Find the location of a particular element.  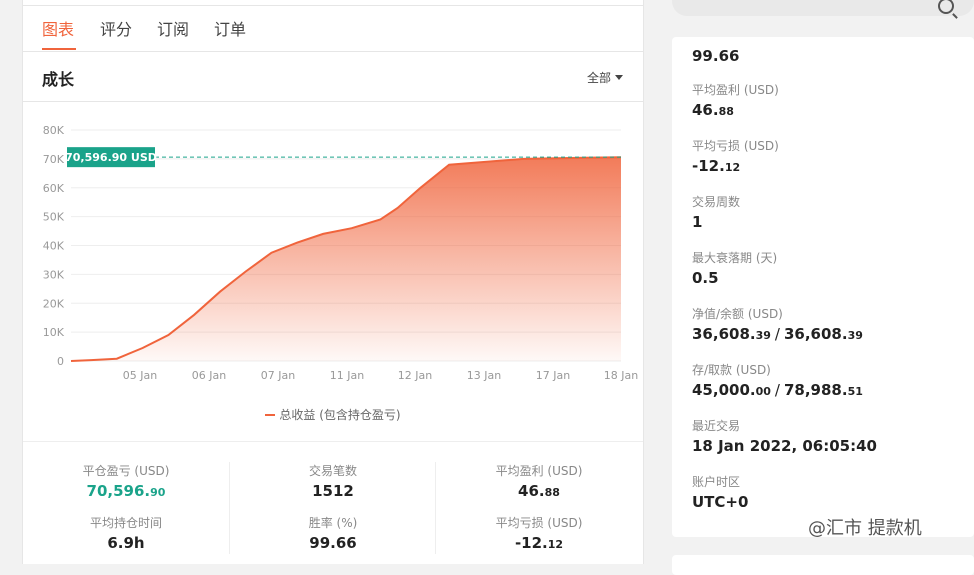

stat-value-int: 6.9h is located at coordinates (126, 543).